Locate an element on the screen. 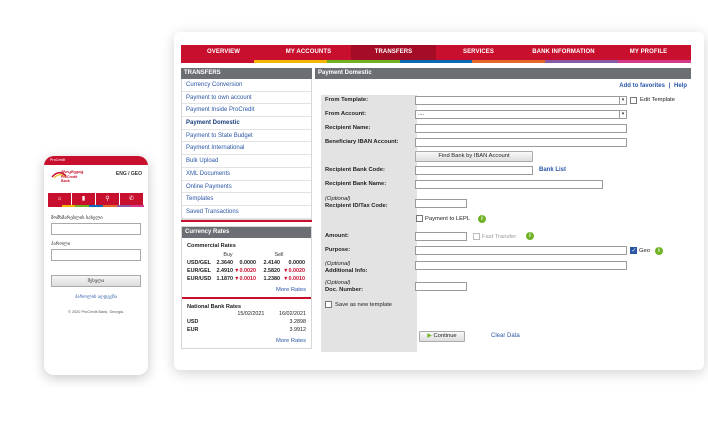 The height and width of the screenshot is (440, 708). purpose-label: Purpose: is located at coordinates (338, 250).